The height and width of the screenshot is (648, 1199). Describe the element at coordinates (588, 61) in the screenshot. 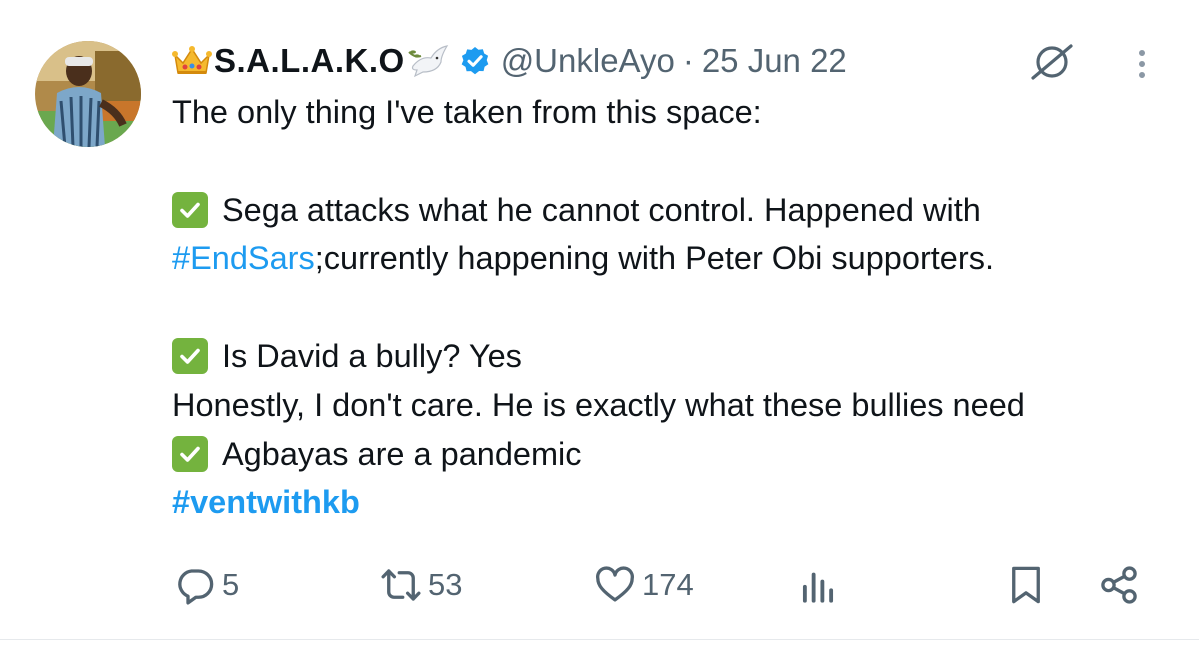

I see `author-handle: @UnkleAyo` at that location.